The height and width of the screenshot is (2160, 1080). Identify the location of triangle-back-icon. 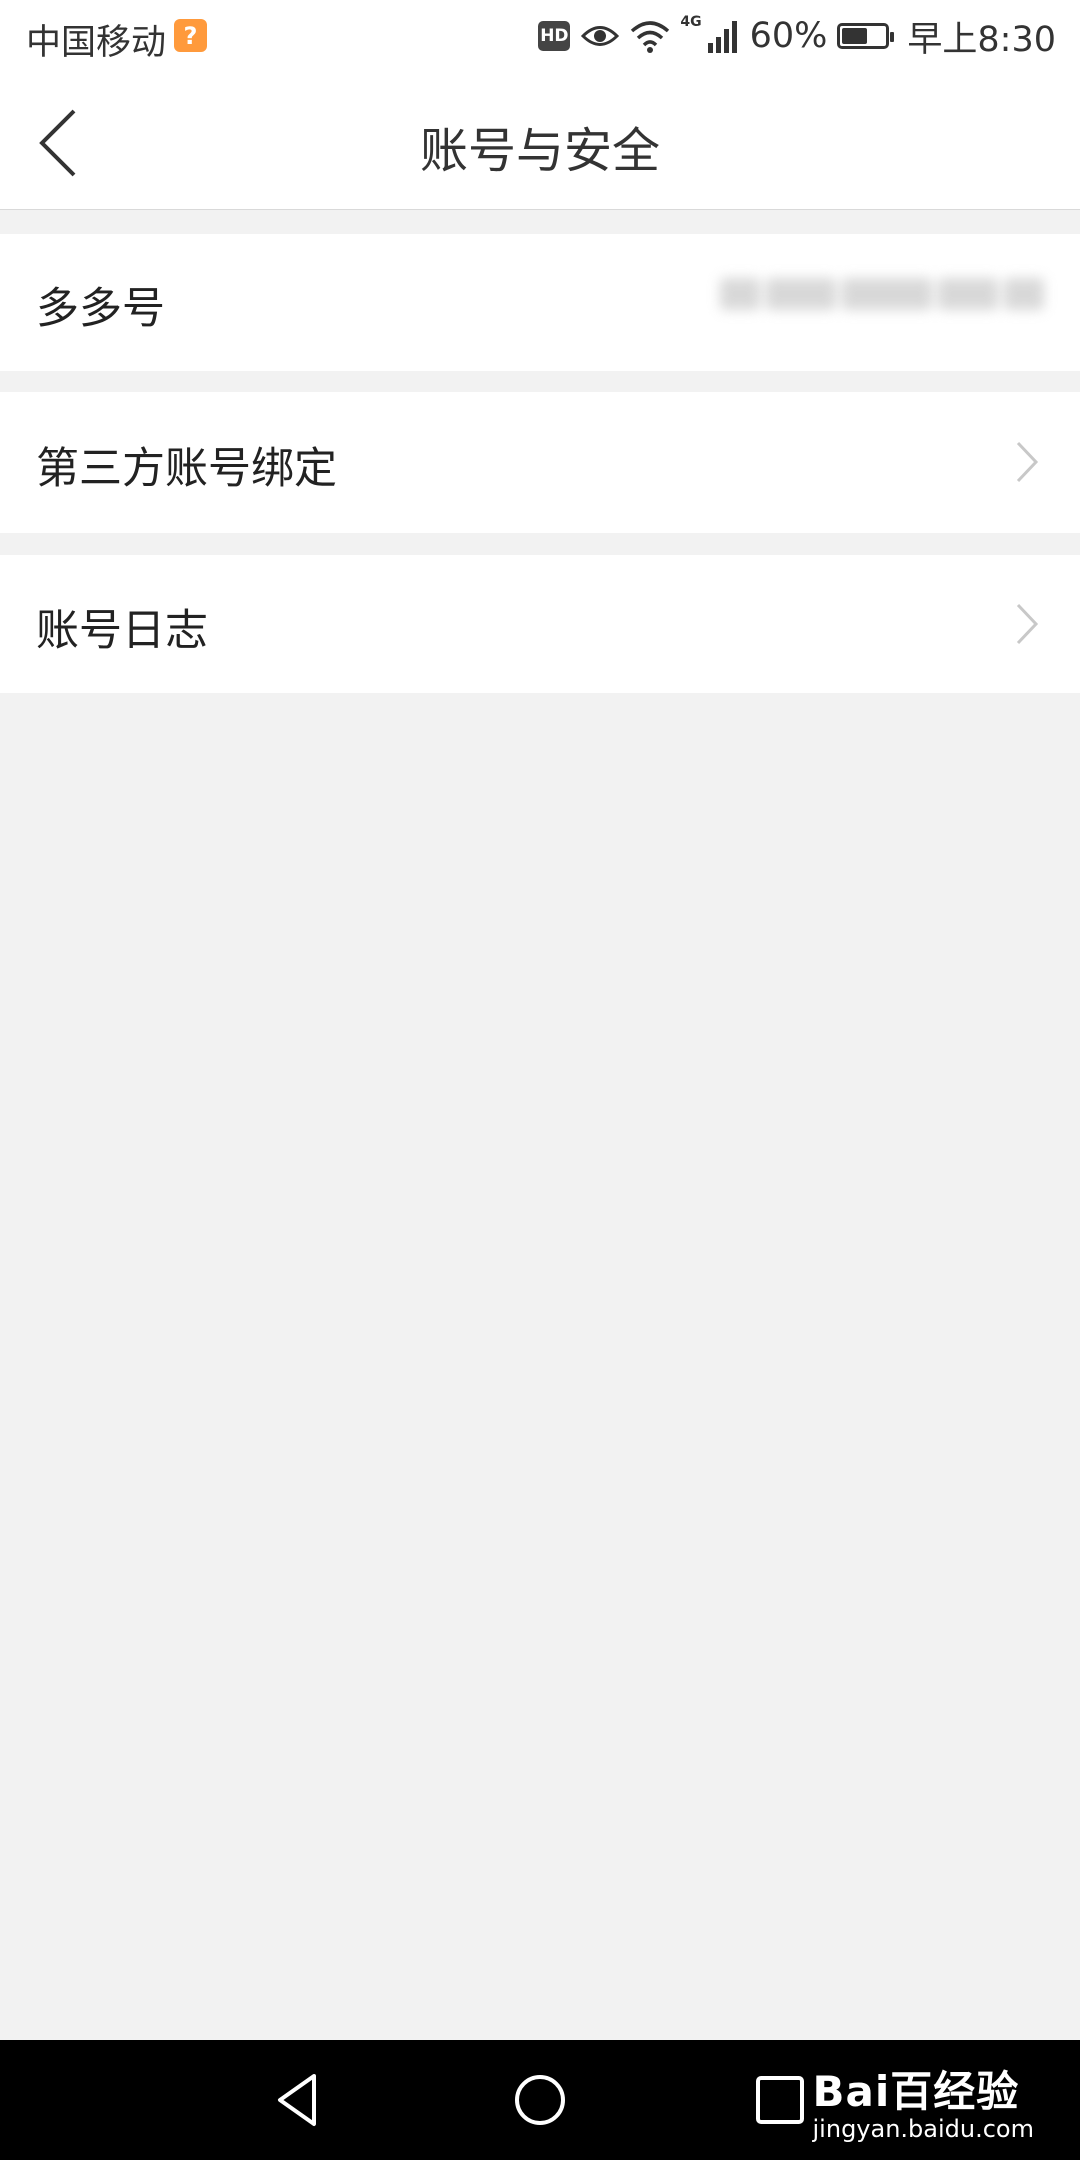
(297, 2100).